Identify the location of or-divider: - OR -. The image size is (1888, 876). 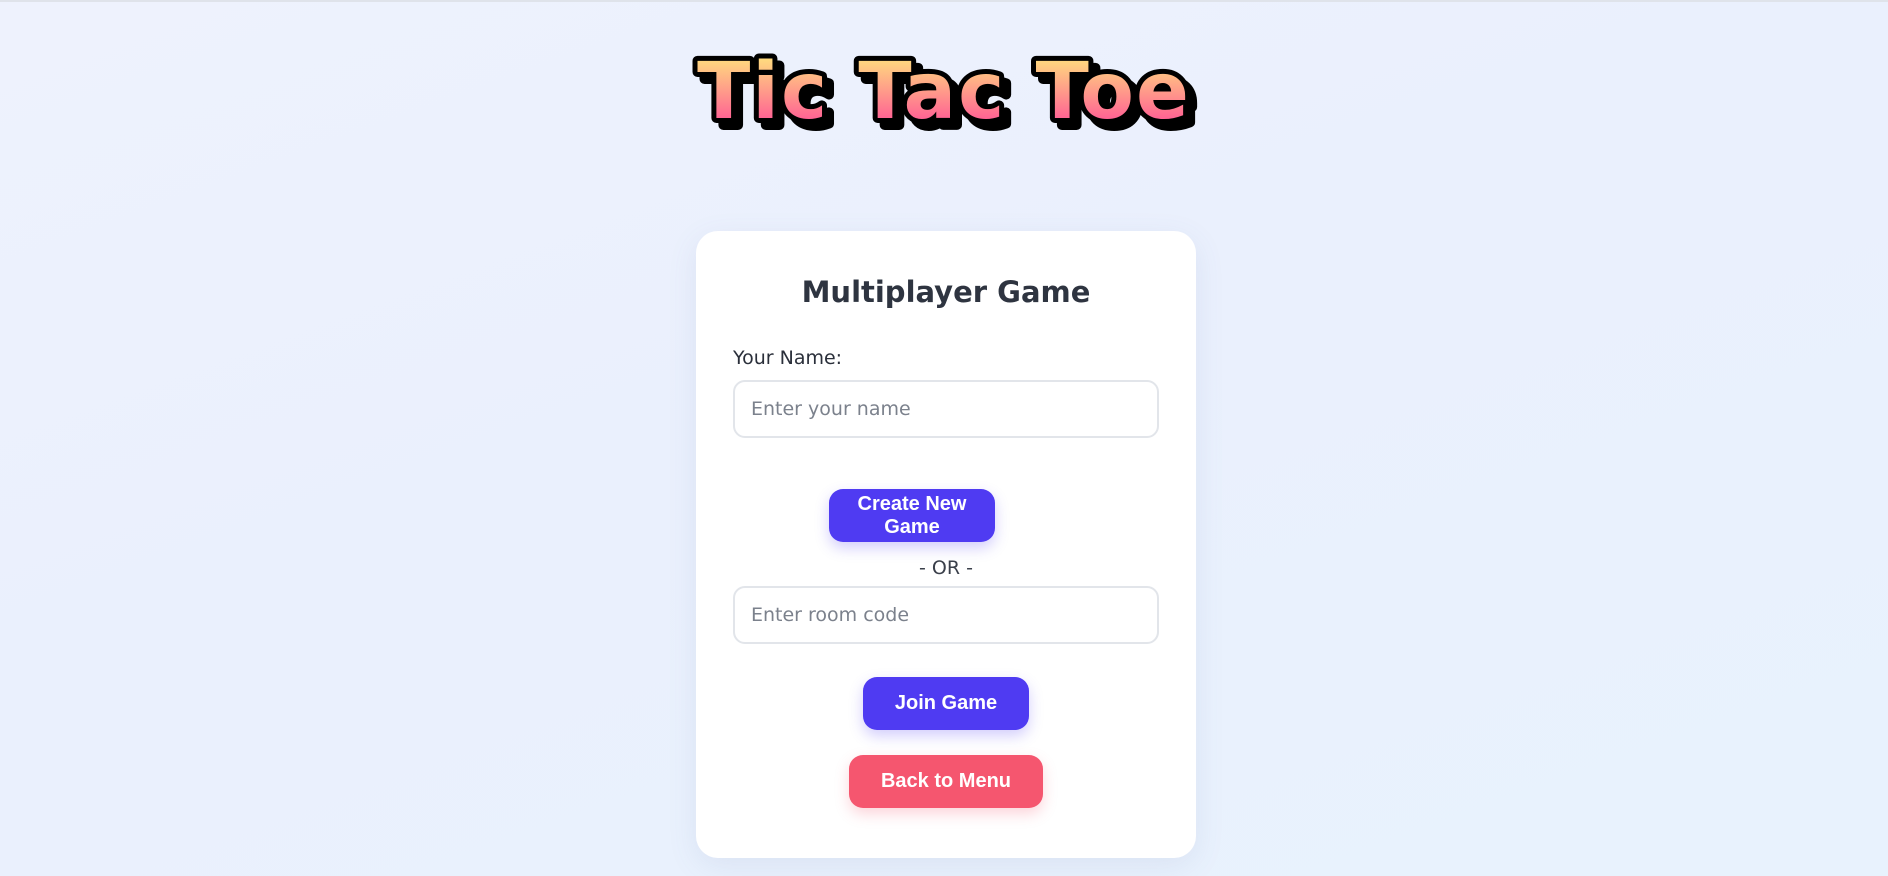
(946, 568).